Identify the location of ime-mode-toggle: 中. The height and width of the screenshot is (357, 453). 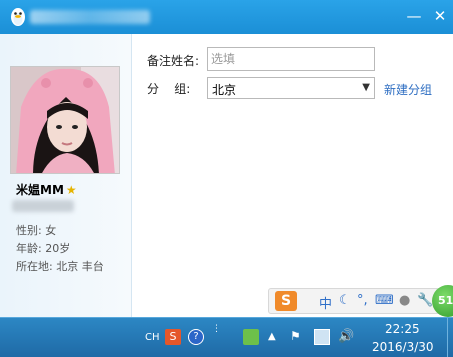
(325, 302).